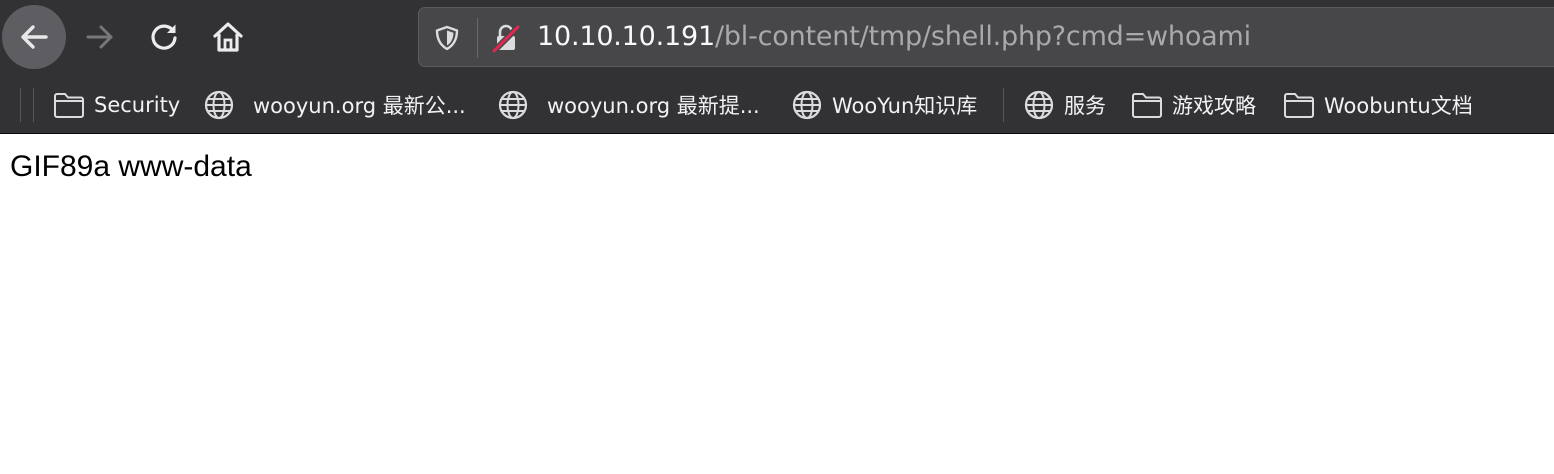  I want to click on bookmark-label: 游戏攻略, so click(1214, 106).